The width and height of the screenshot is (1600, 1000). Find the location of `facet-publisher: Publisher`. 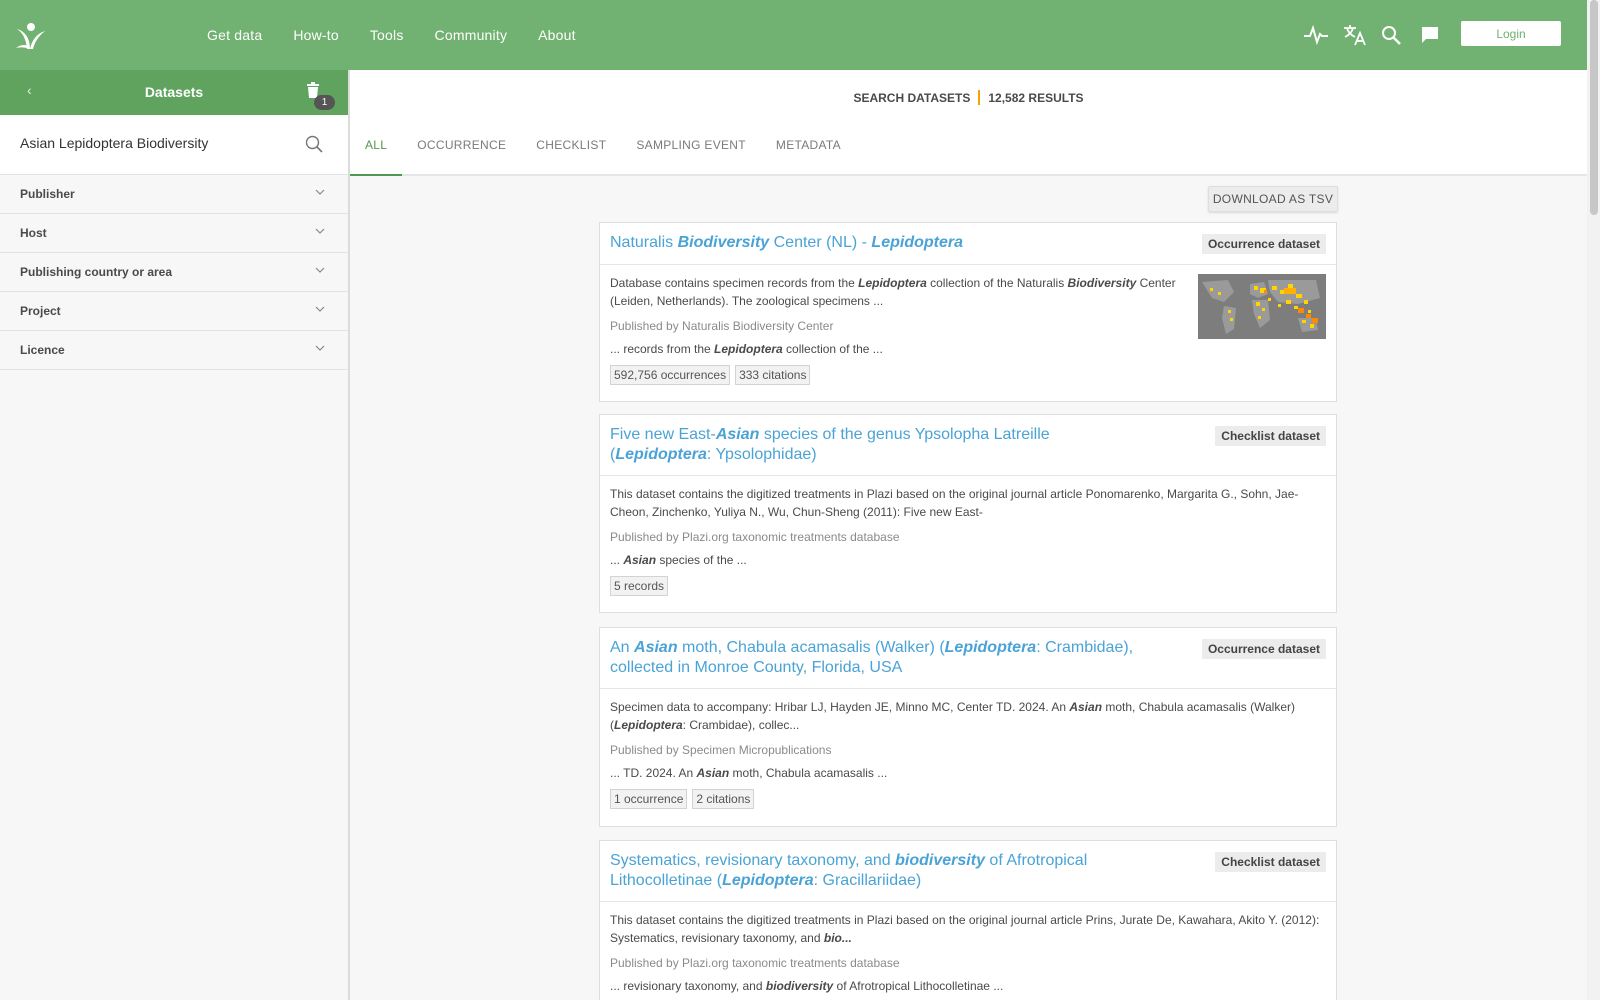

facet-publisher: Publisher is located at coordinates (174, 194).